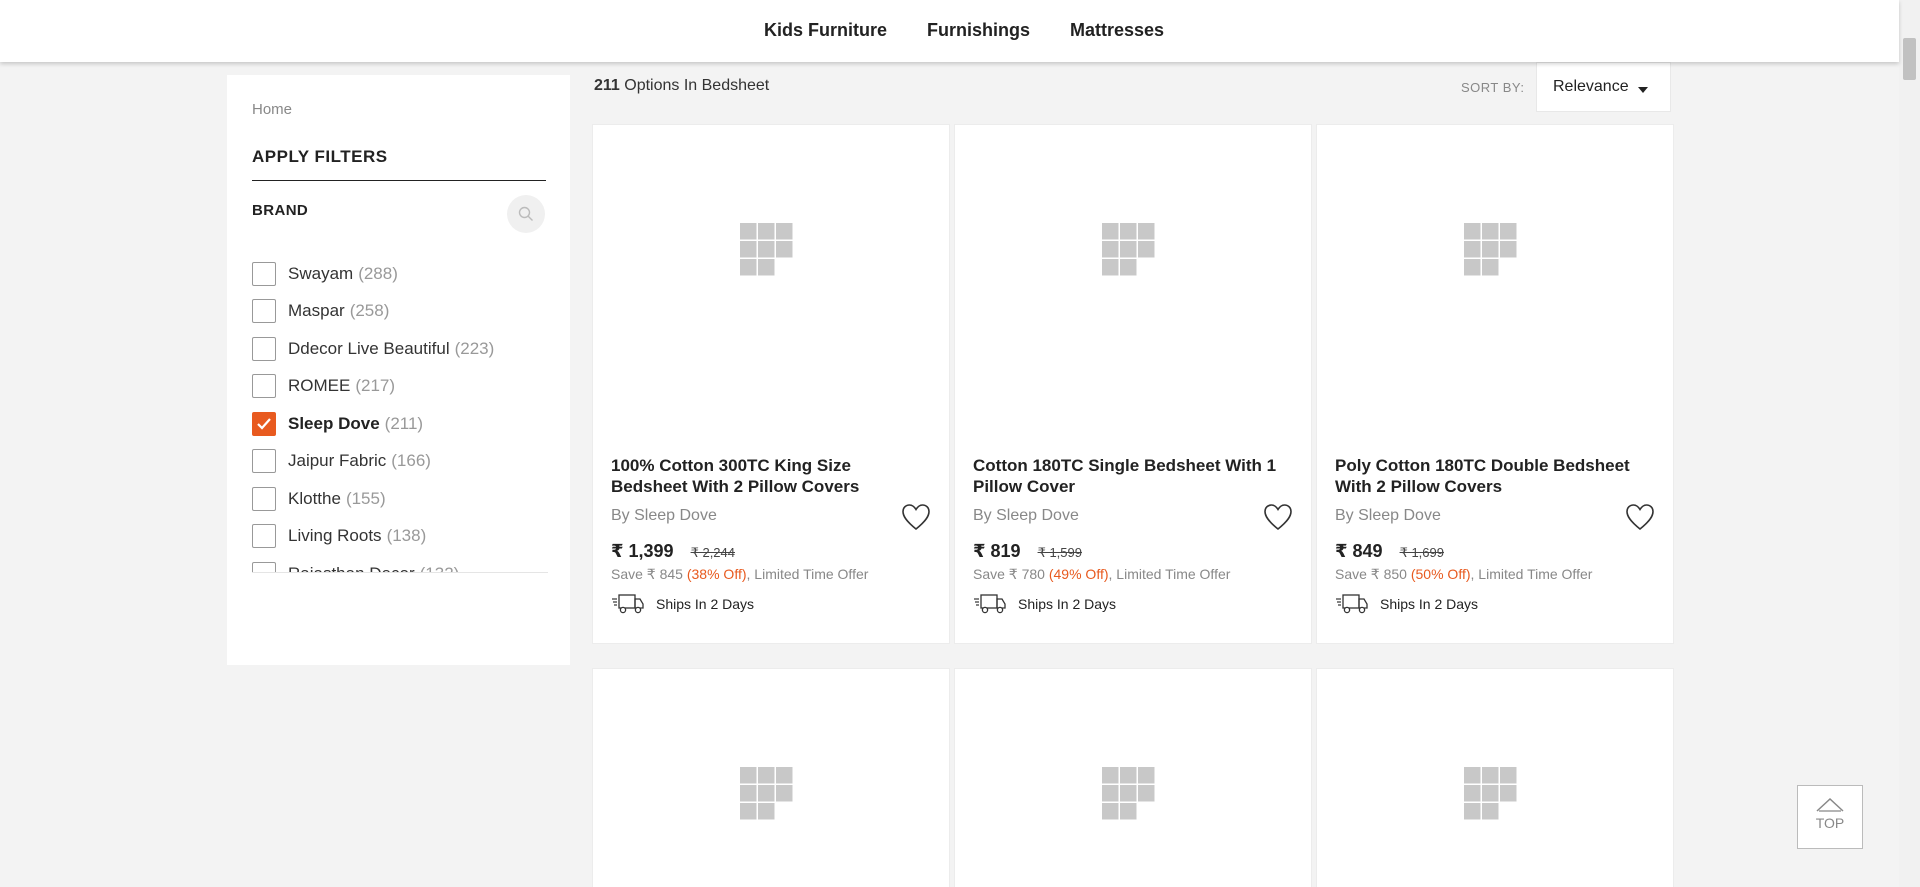 The image size is (1920, 887). I want to click on results-count-number: 211, so click(607, 85).